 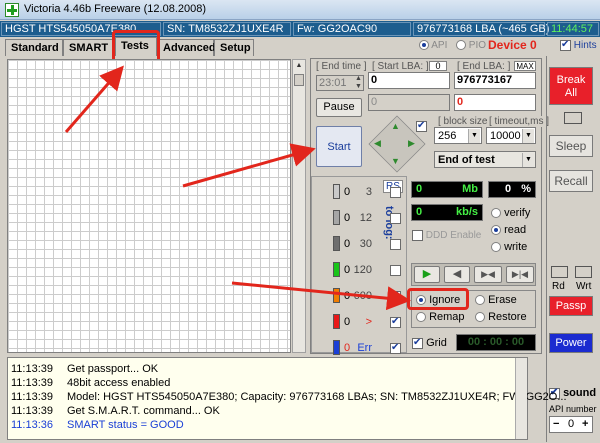 I want to click on arrow-to-tests-tab, so click(x=94, y=99).